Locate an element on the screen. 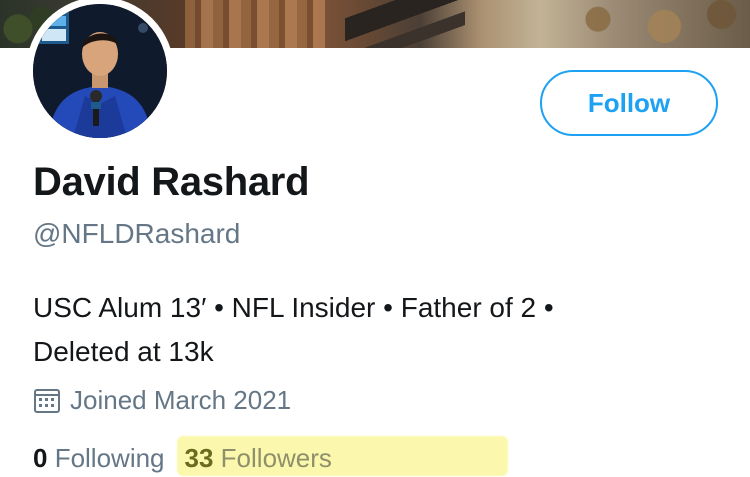  following-label: Following is located at coordinates (109, 458).